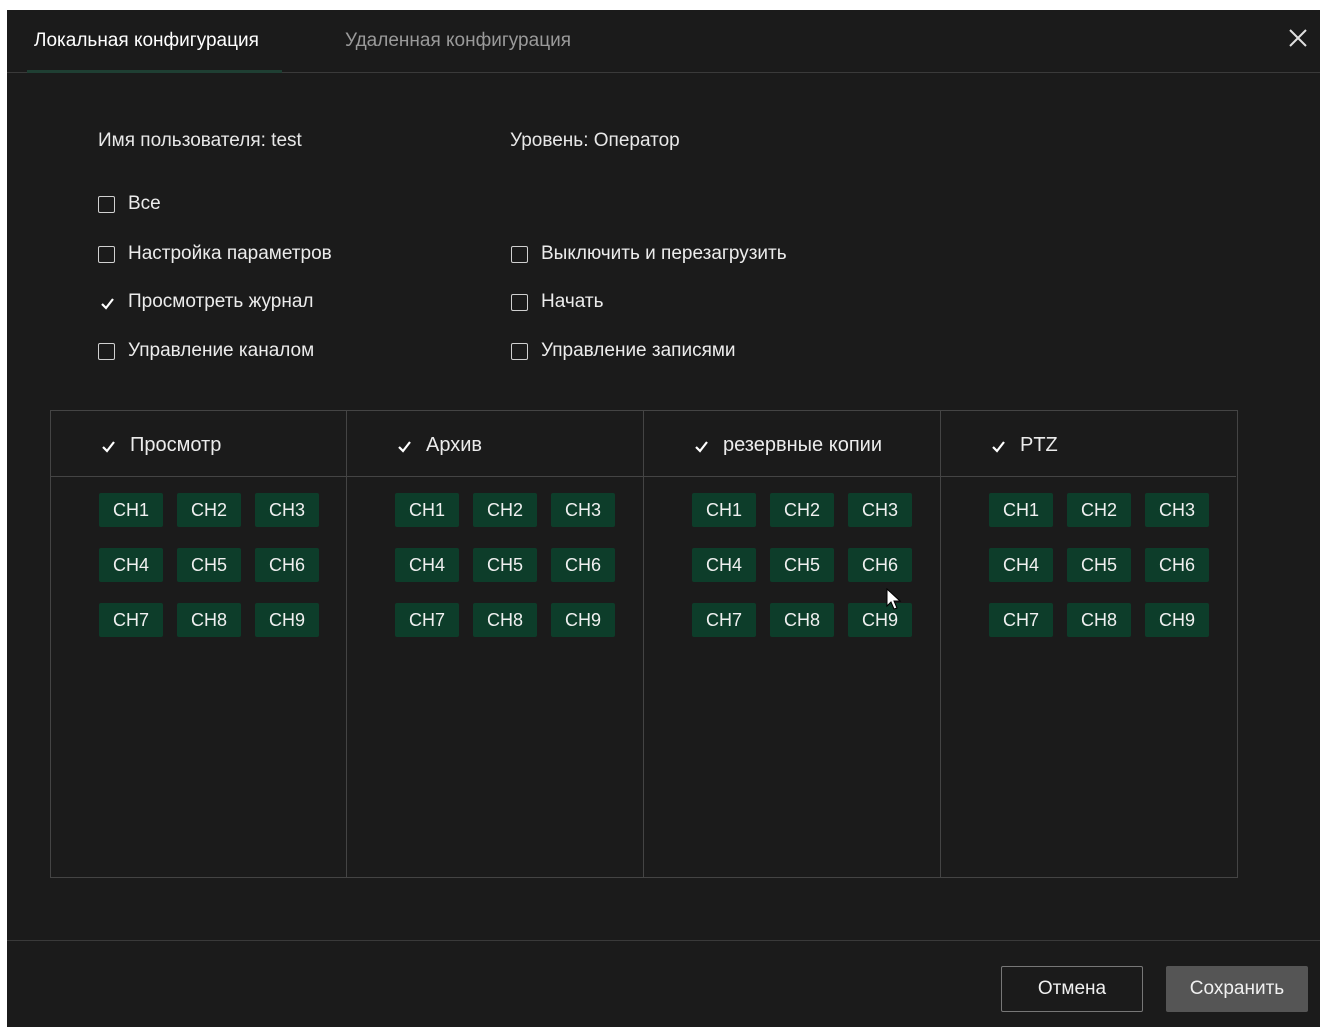  I want to click on tab-remote-config: Удаленная конфигурация, so click(458, 41).